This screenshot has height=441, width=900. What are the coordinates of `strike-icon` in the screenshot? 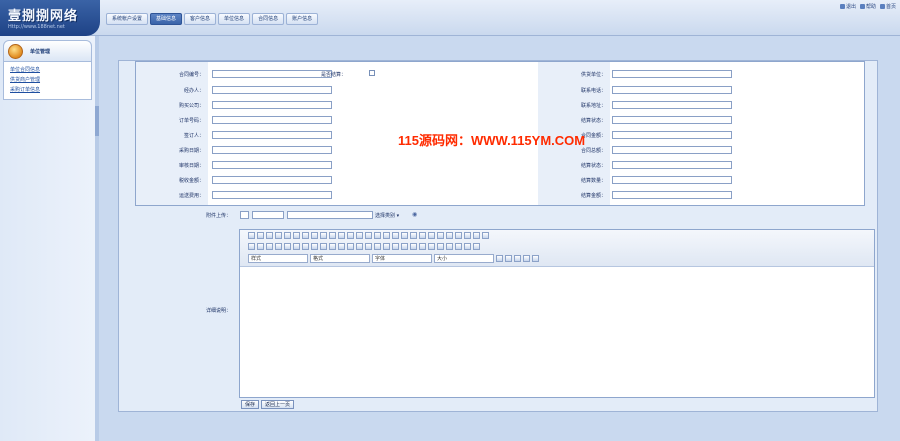 It's located at (278, 246).